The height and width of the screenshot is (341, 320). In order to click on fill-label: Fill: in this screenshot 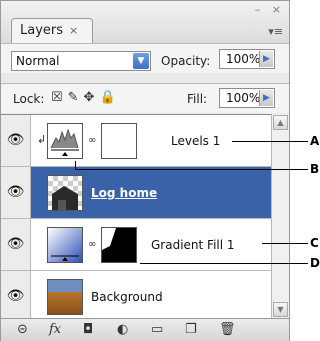, I will do `click(197, 99)`.